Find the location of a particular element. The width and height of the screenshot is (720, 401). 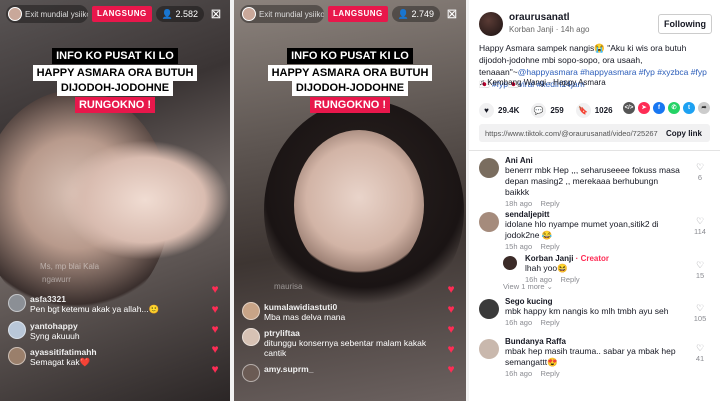

comment-text: lhah yoo😆 is located at coordinates (546, 268).